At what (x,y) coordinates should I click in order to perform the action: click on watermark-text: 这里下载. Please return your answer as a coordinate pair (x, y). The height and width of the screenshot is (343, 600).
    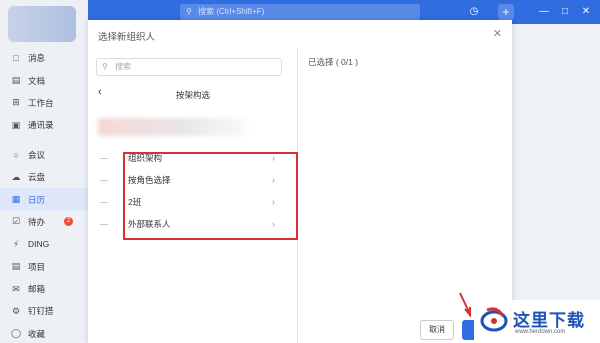
    Looking at the image, I should click on (549, 321).